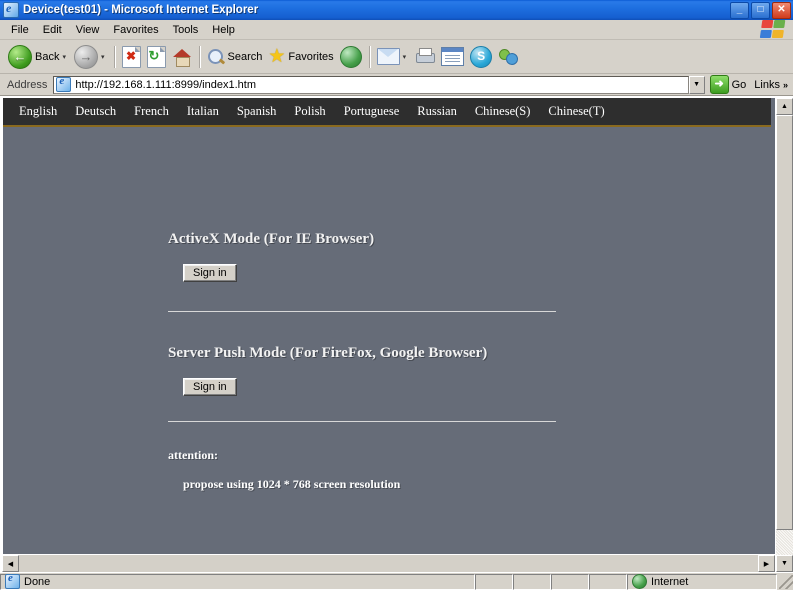 This screenshot has height=590, width=793. I want to click on maximize-button: □, so click(760, 10).